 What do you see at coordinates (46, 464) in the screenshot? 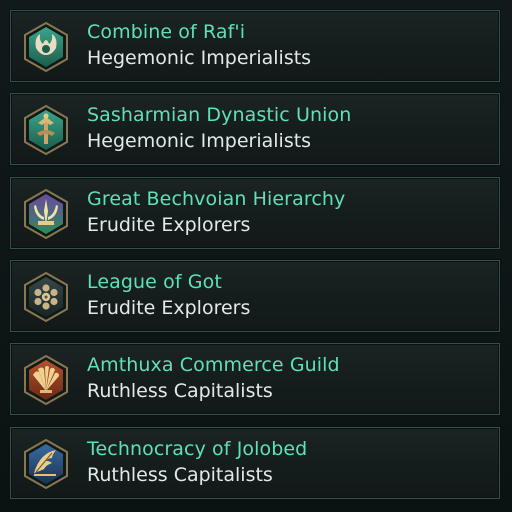
I see `feather-wing-icon` at bounding box center [46, 464].